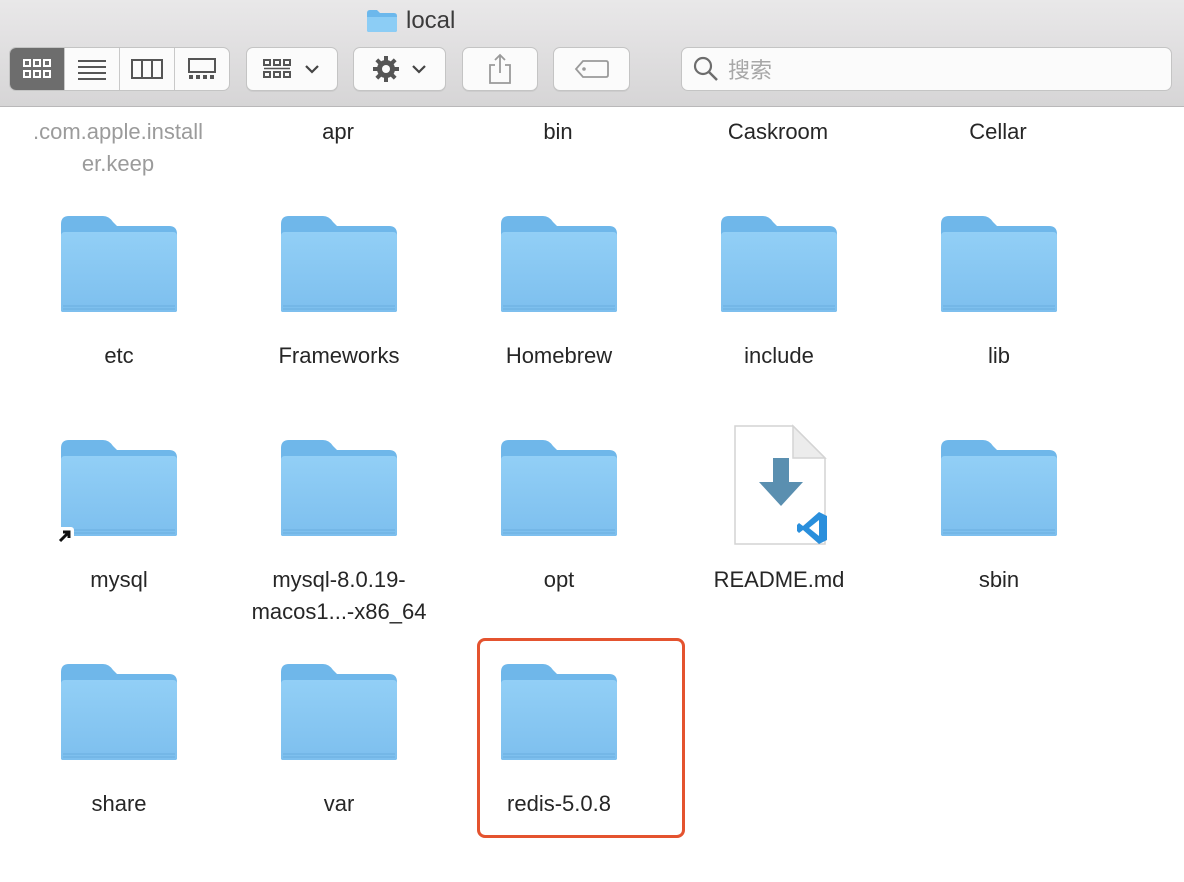 The width and height of the screenshot is (1184, 882). Describe the element at coordinates (999, 324) in the screenshot. I see `folder-item-lib: lib` at that location.